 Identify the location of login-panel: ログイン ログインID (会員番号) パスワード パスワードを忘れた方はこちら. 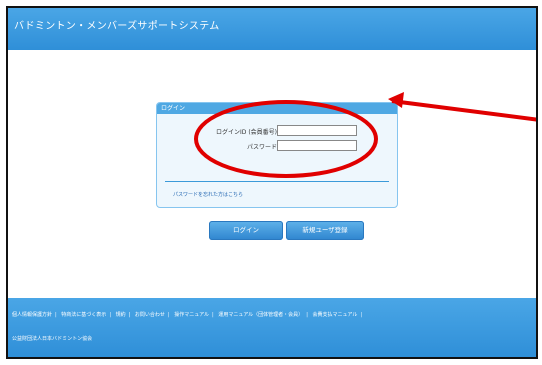
(277, 155).